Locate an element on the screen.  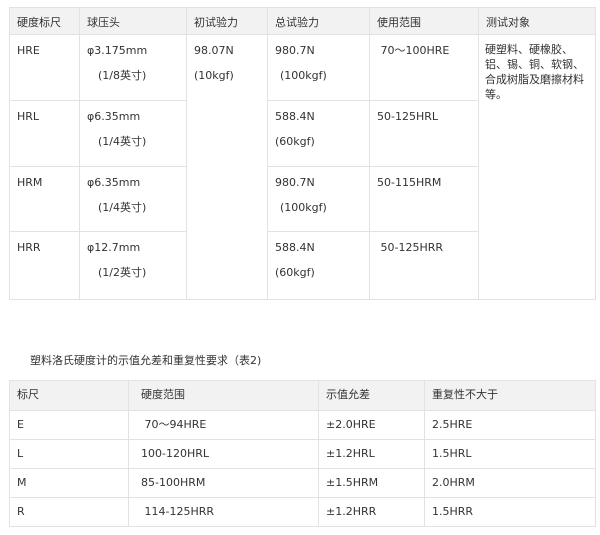
repeat-value: 2.0HRM is located at coordinates (453, 482).